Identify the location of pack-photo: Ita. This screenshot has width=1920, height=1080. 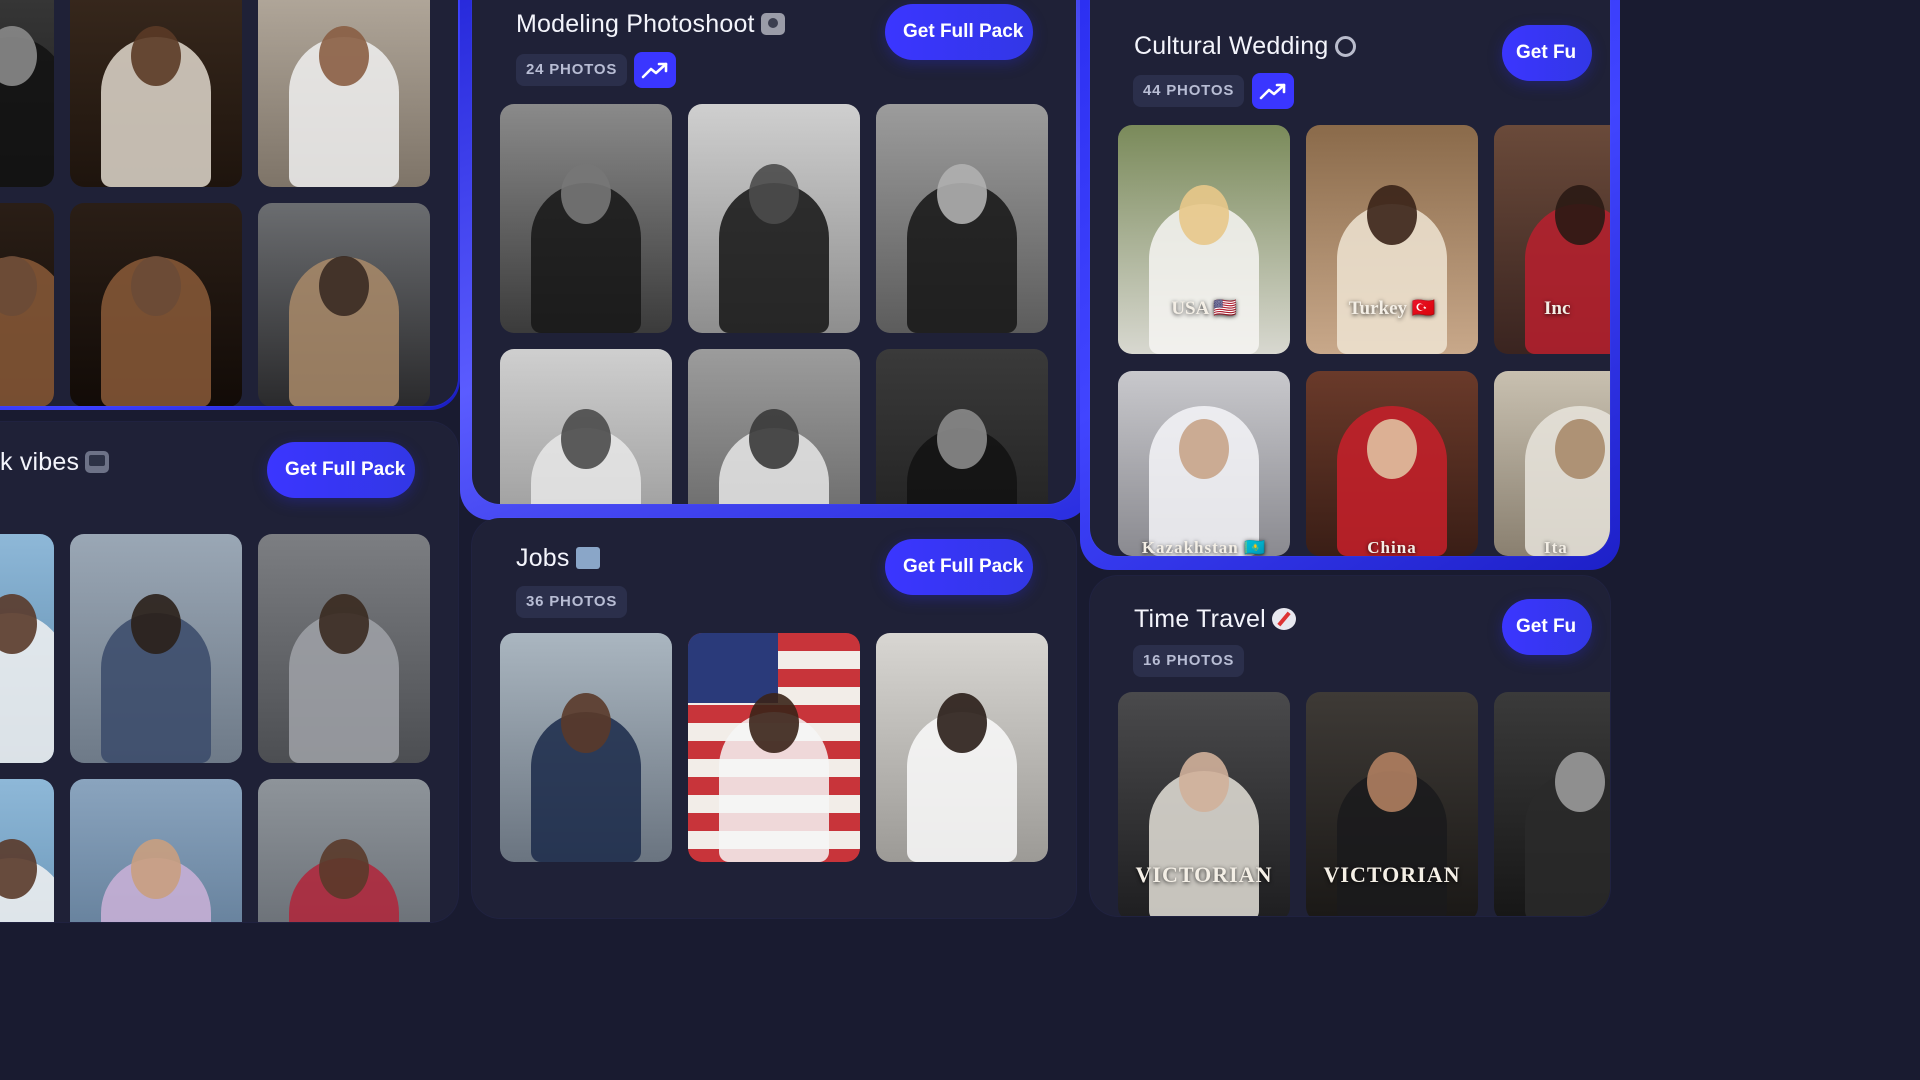
(1552, 463).